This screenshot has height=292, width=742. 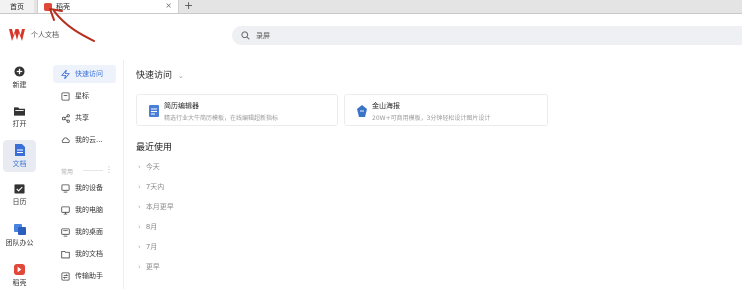 What do you see at coordinates (19, 195) in the screenshot?
I see `rail-item-calendar: 日历` at bounding box center [19, 195].